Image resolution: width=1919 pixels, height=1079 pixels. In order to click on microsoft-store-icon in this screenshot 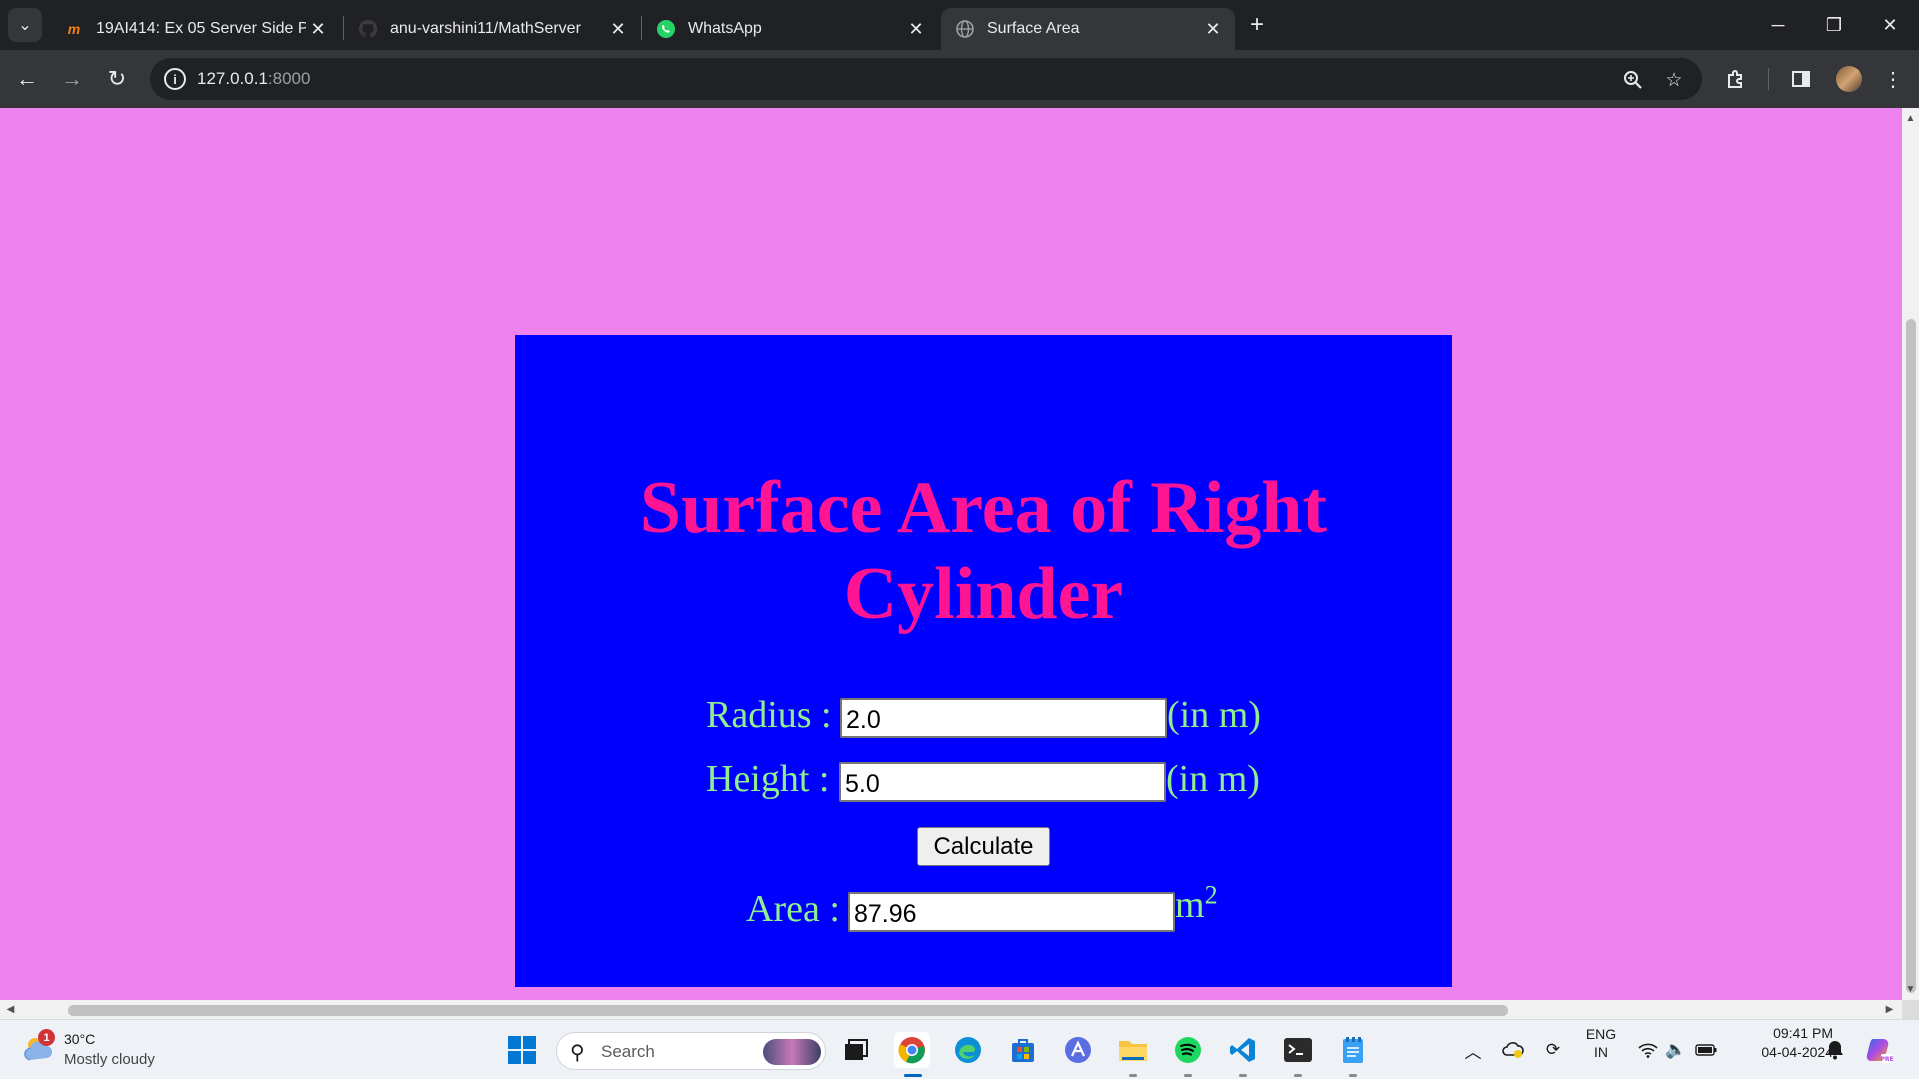, I will do `click(1023, 1050)`.